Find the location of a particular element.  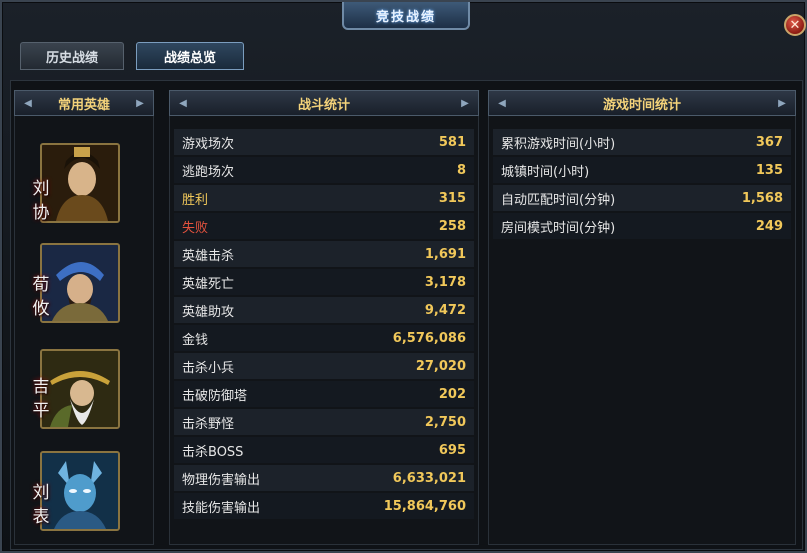

hero-name-liuxie: 刘协 is located at coordinates (41, 201).